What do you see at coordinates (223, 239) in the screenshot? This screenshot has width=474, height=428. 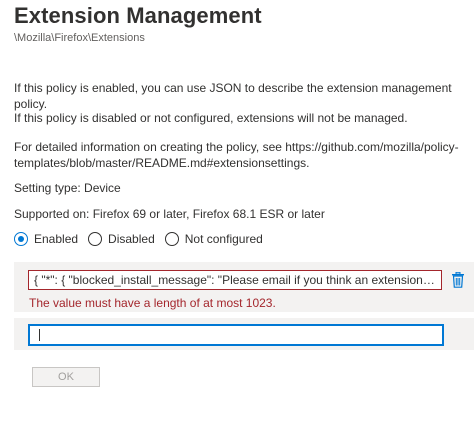 I see `radio-not-configured-label: Not configured` at bounding box center [223, 239].